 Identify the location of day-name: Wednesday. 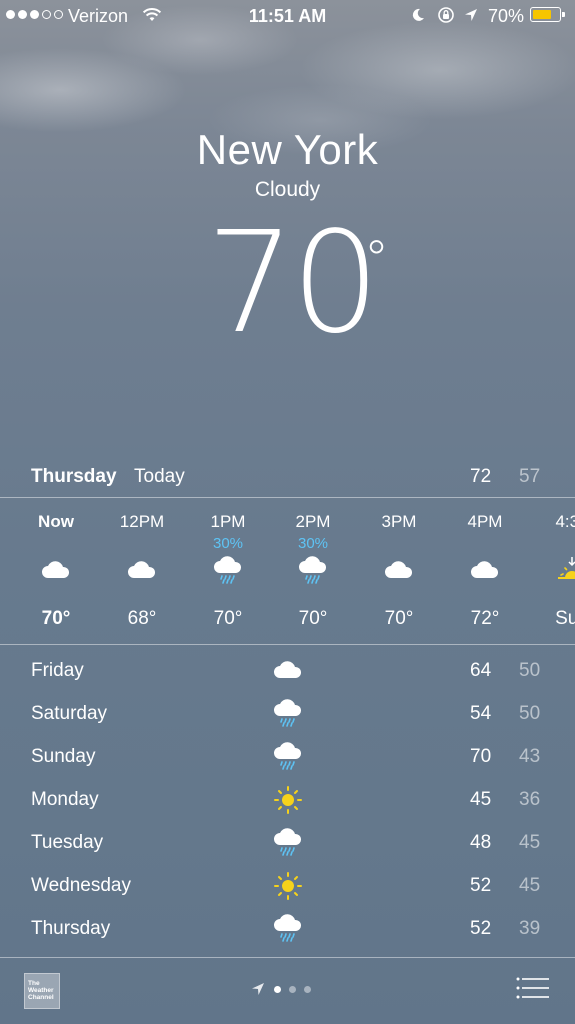
(81, 885).